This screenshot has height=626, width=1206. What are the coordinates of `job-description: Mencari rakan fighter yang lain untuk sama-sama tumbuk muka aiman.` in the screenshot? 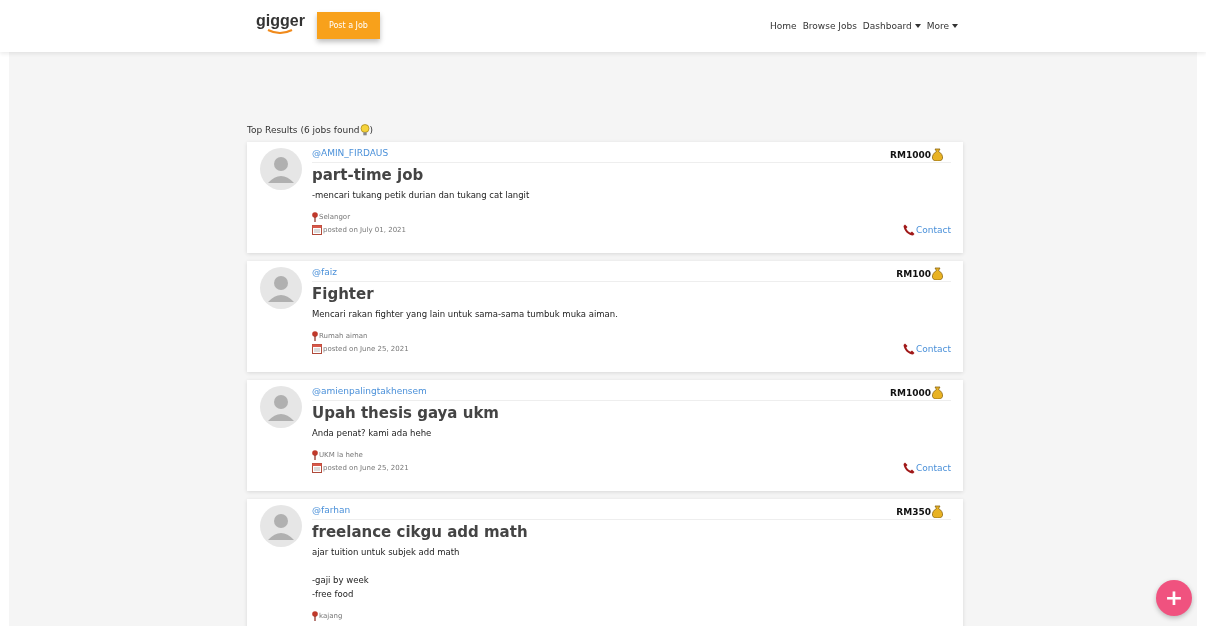 It's located at (465, 314).